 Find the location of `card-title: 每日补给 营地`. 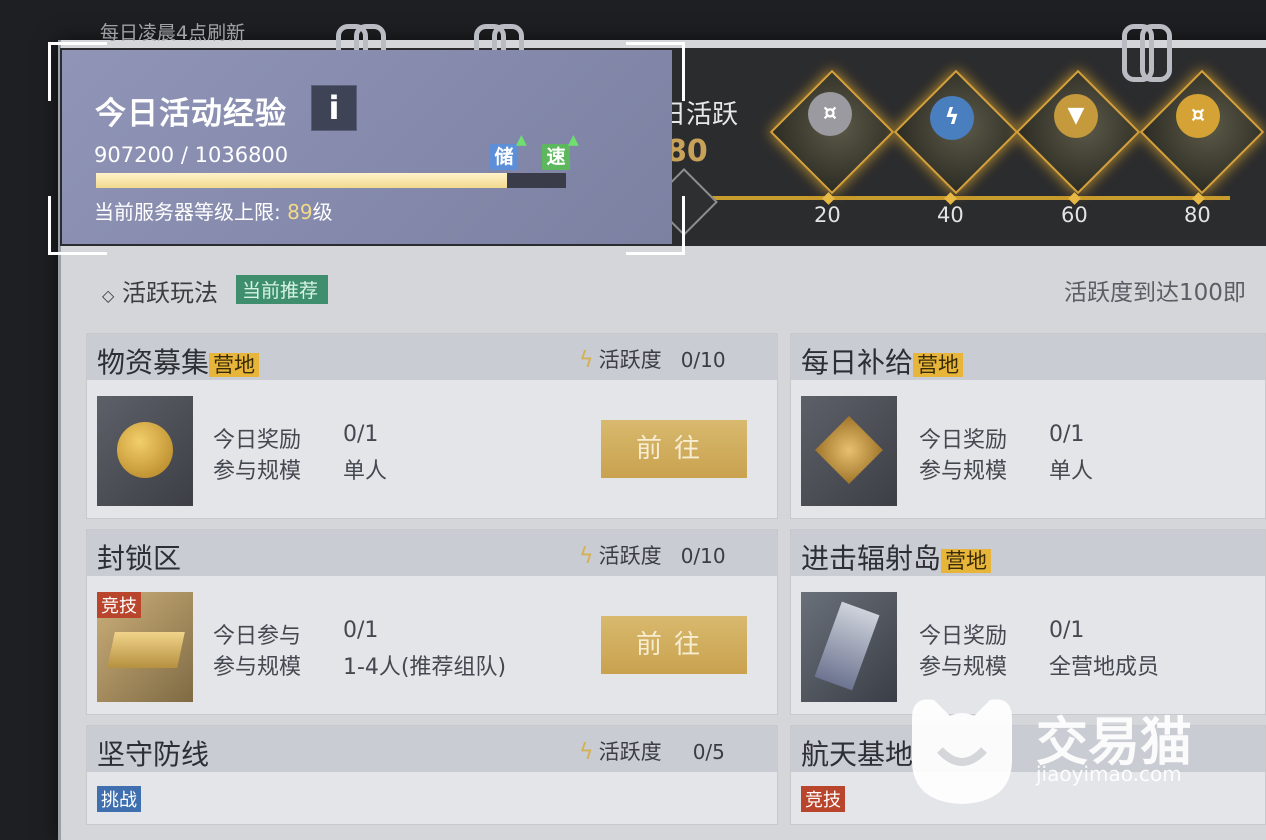

card-title: 每日补给 营地 is located at coordinates (882, 361).